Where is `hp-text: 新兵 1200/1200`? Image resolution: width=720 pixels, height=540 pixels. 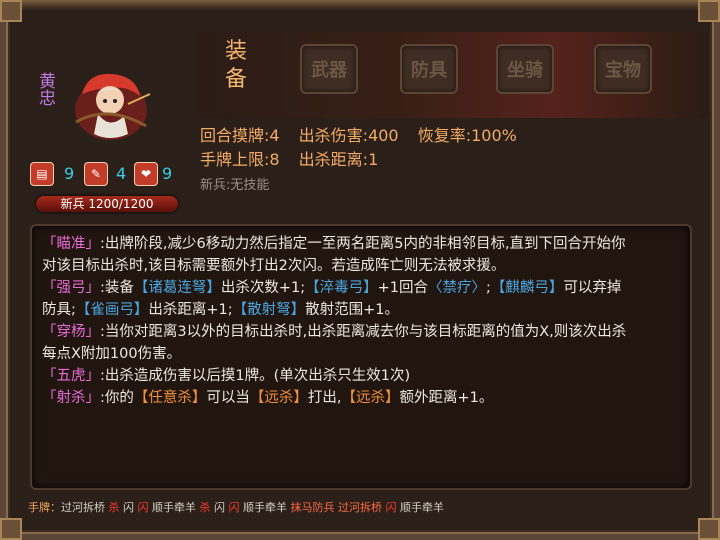
hp-text: 新兵 1200/1200 is located at coordinates (107, 204).